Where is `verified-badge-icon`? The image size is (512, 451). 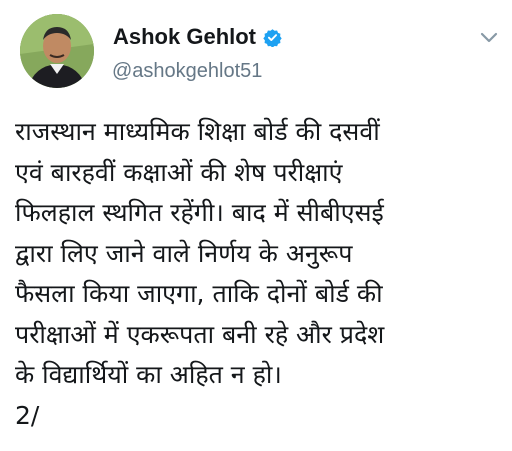 verified-badge-icon is located at coordinates (272, 37).